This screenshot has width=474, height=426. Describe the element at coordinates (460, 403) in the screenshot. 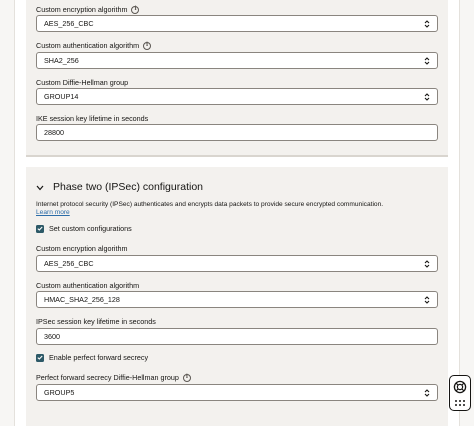

I see `grid-dots-icon` at that location.